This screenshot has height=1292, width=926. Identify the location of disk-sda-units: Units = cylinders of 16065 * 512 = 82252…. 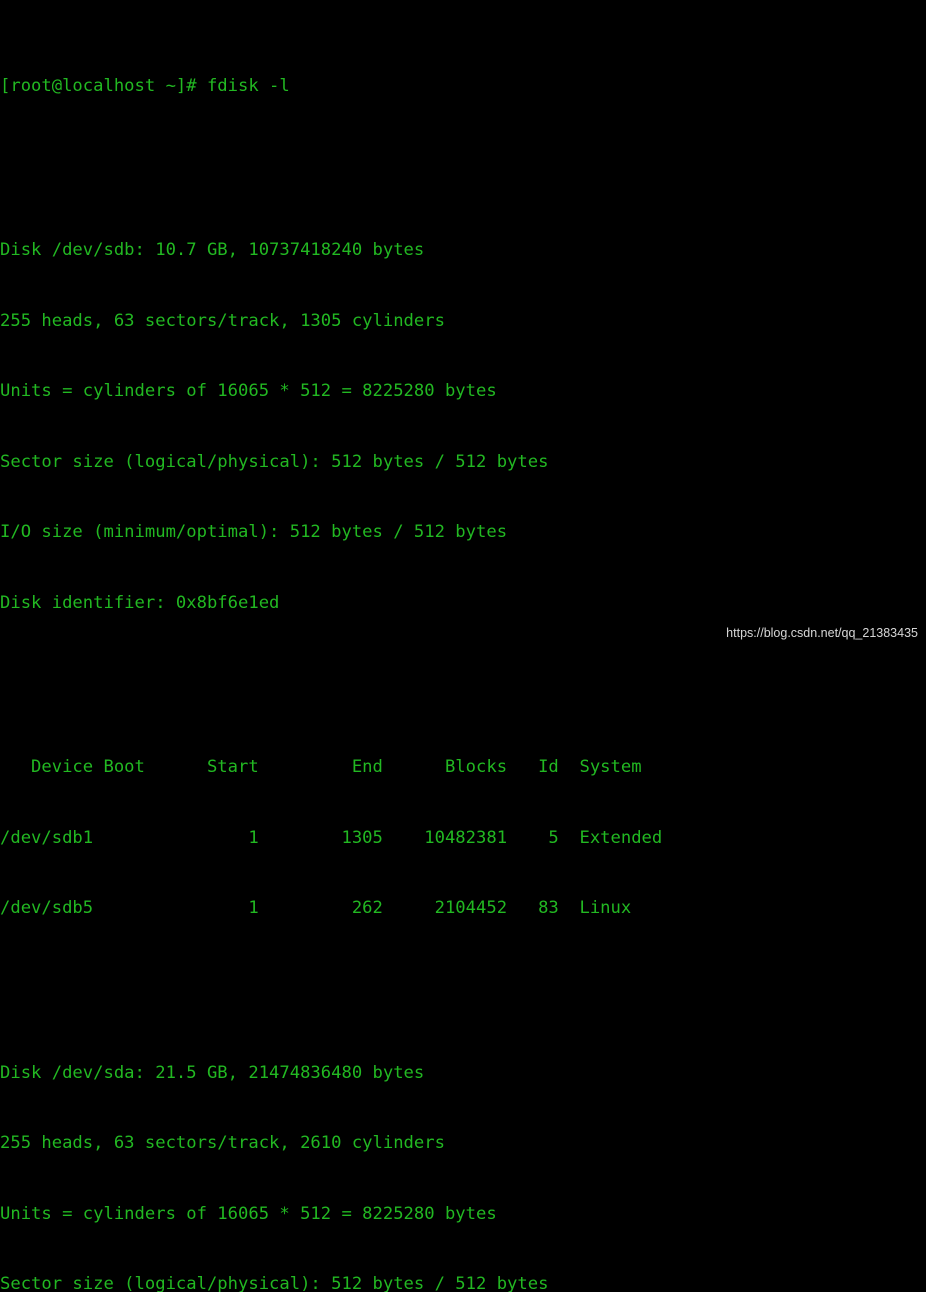
(248, 1213).